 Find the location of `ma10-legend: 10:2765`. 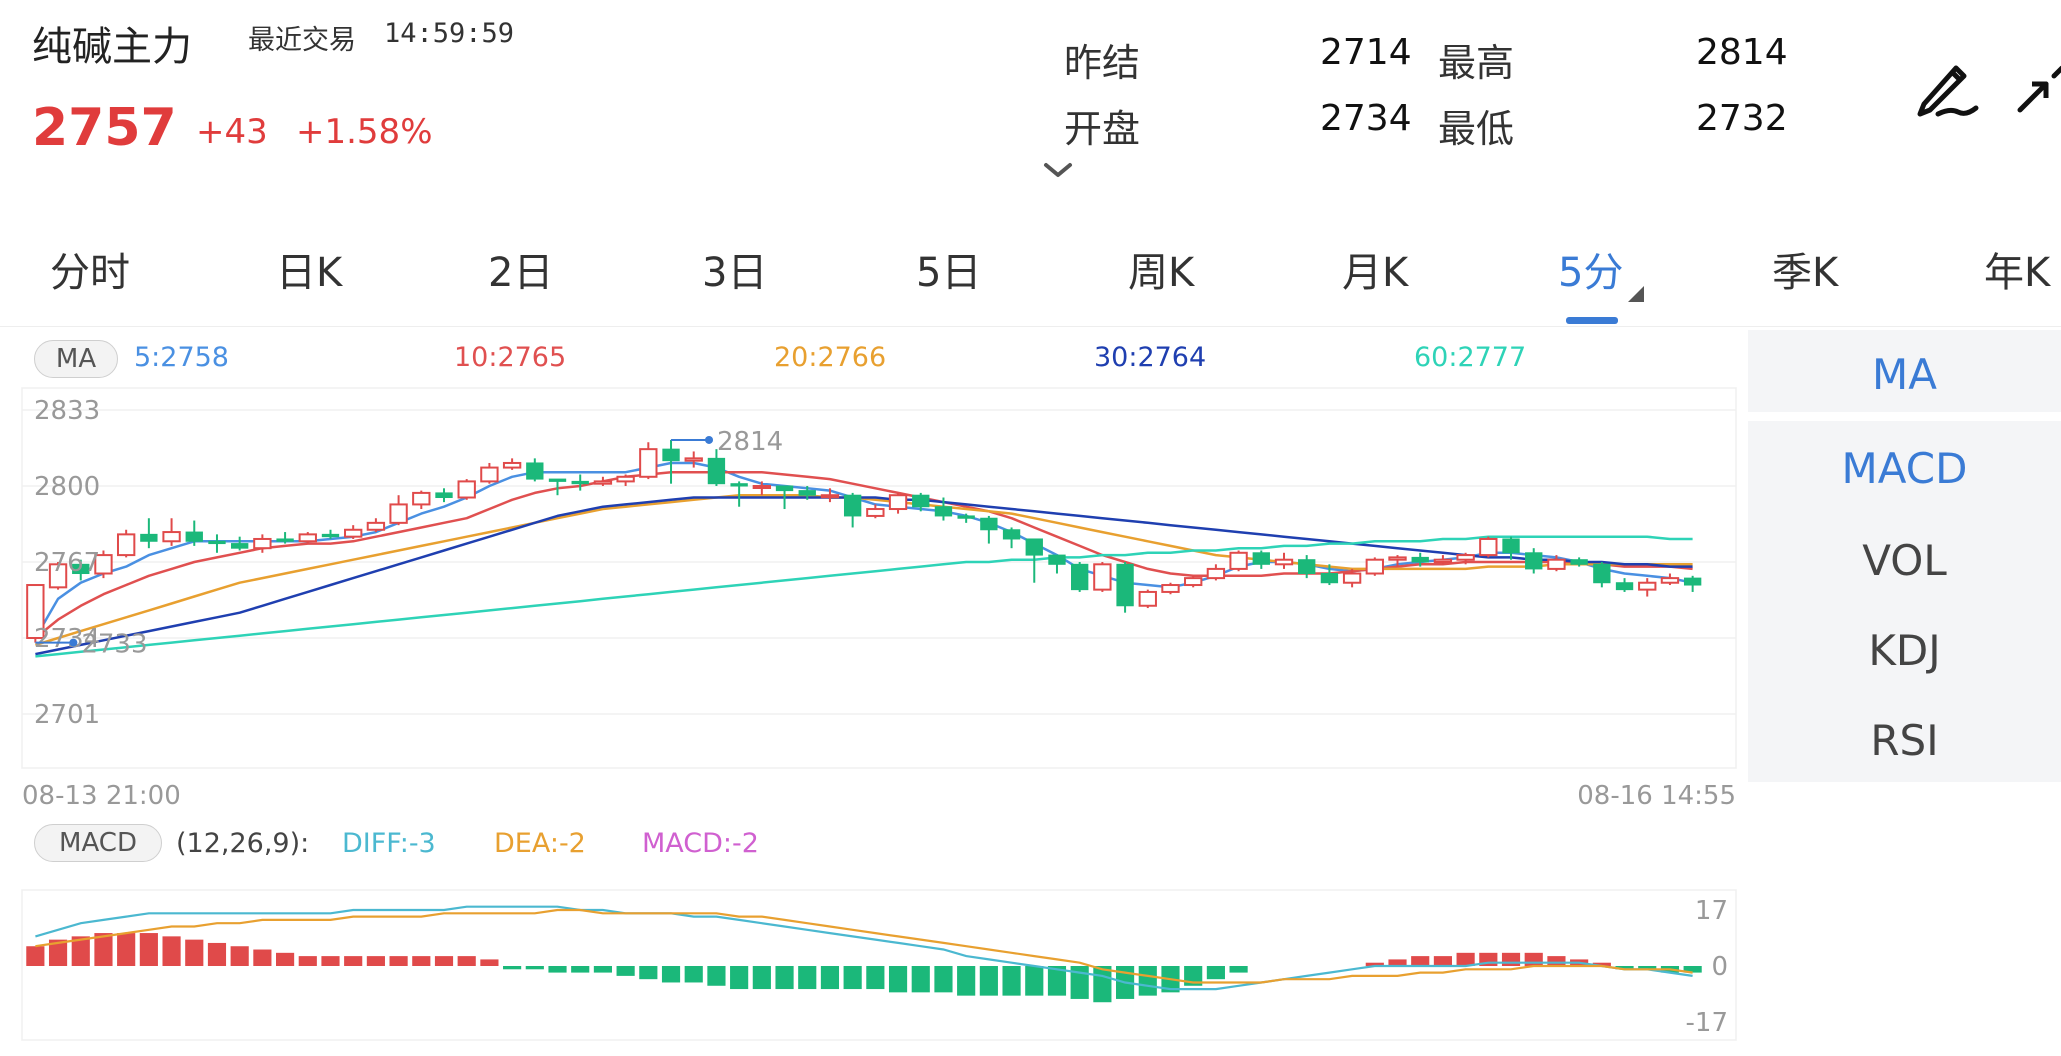

ma10-legend: 10:2765 is located at coordinates (510, 357).